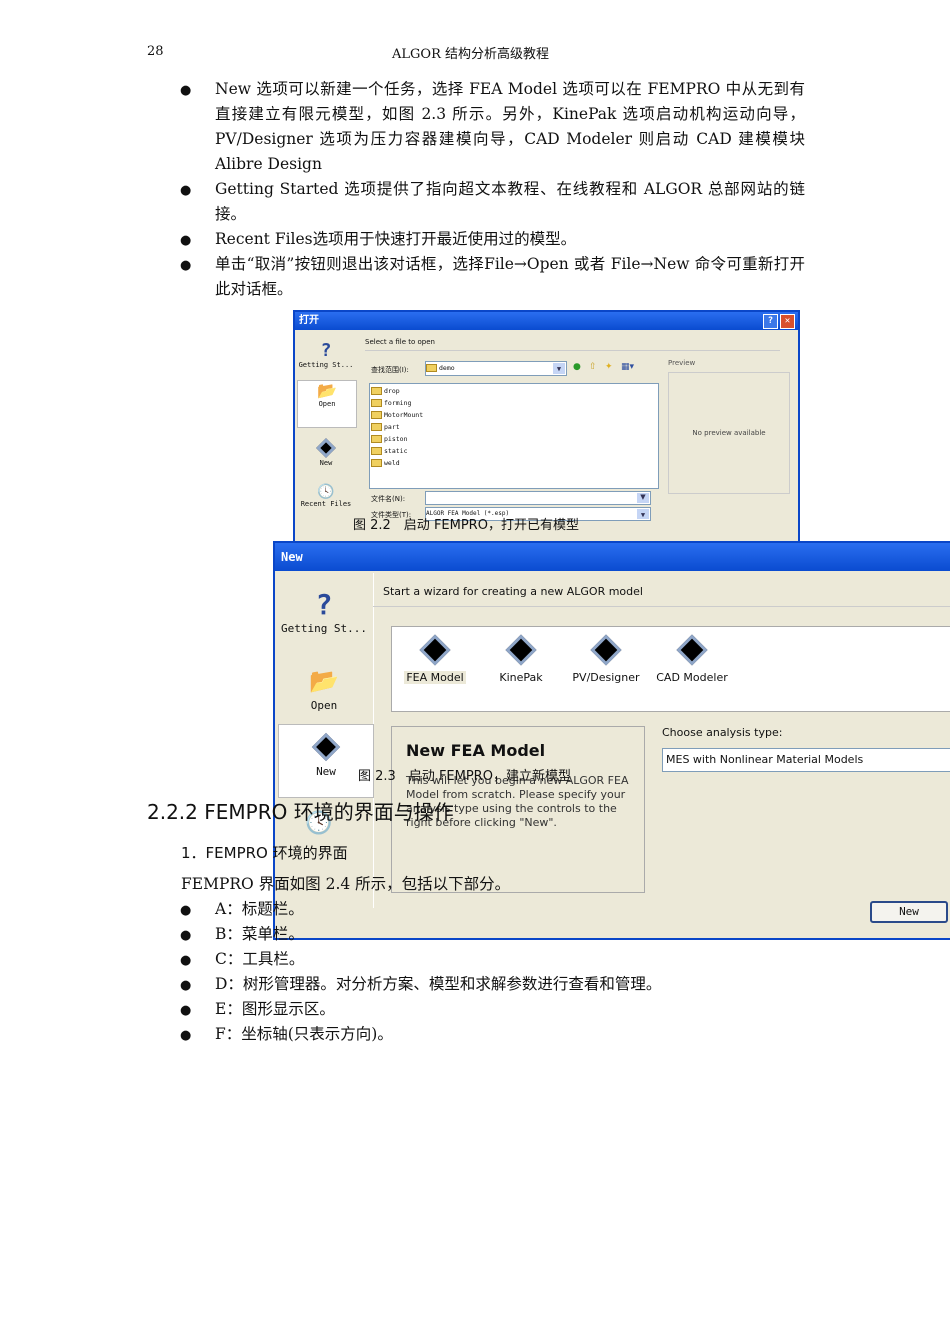 Image resolution: width=950 pixels, height=1344 pixels. Describe the element at coordinates (390, 370) in the screenshot. I see `look-in-label: 查找范围(I):` at that location.